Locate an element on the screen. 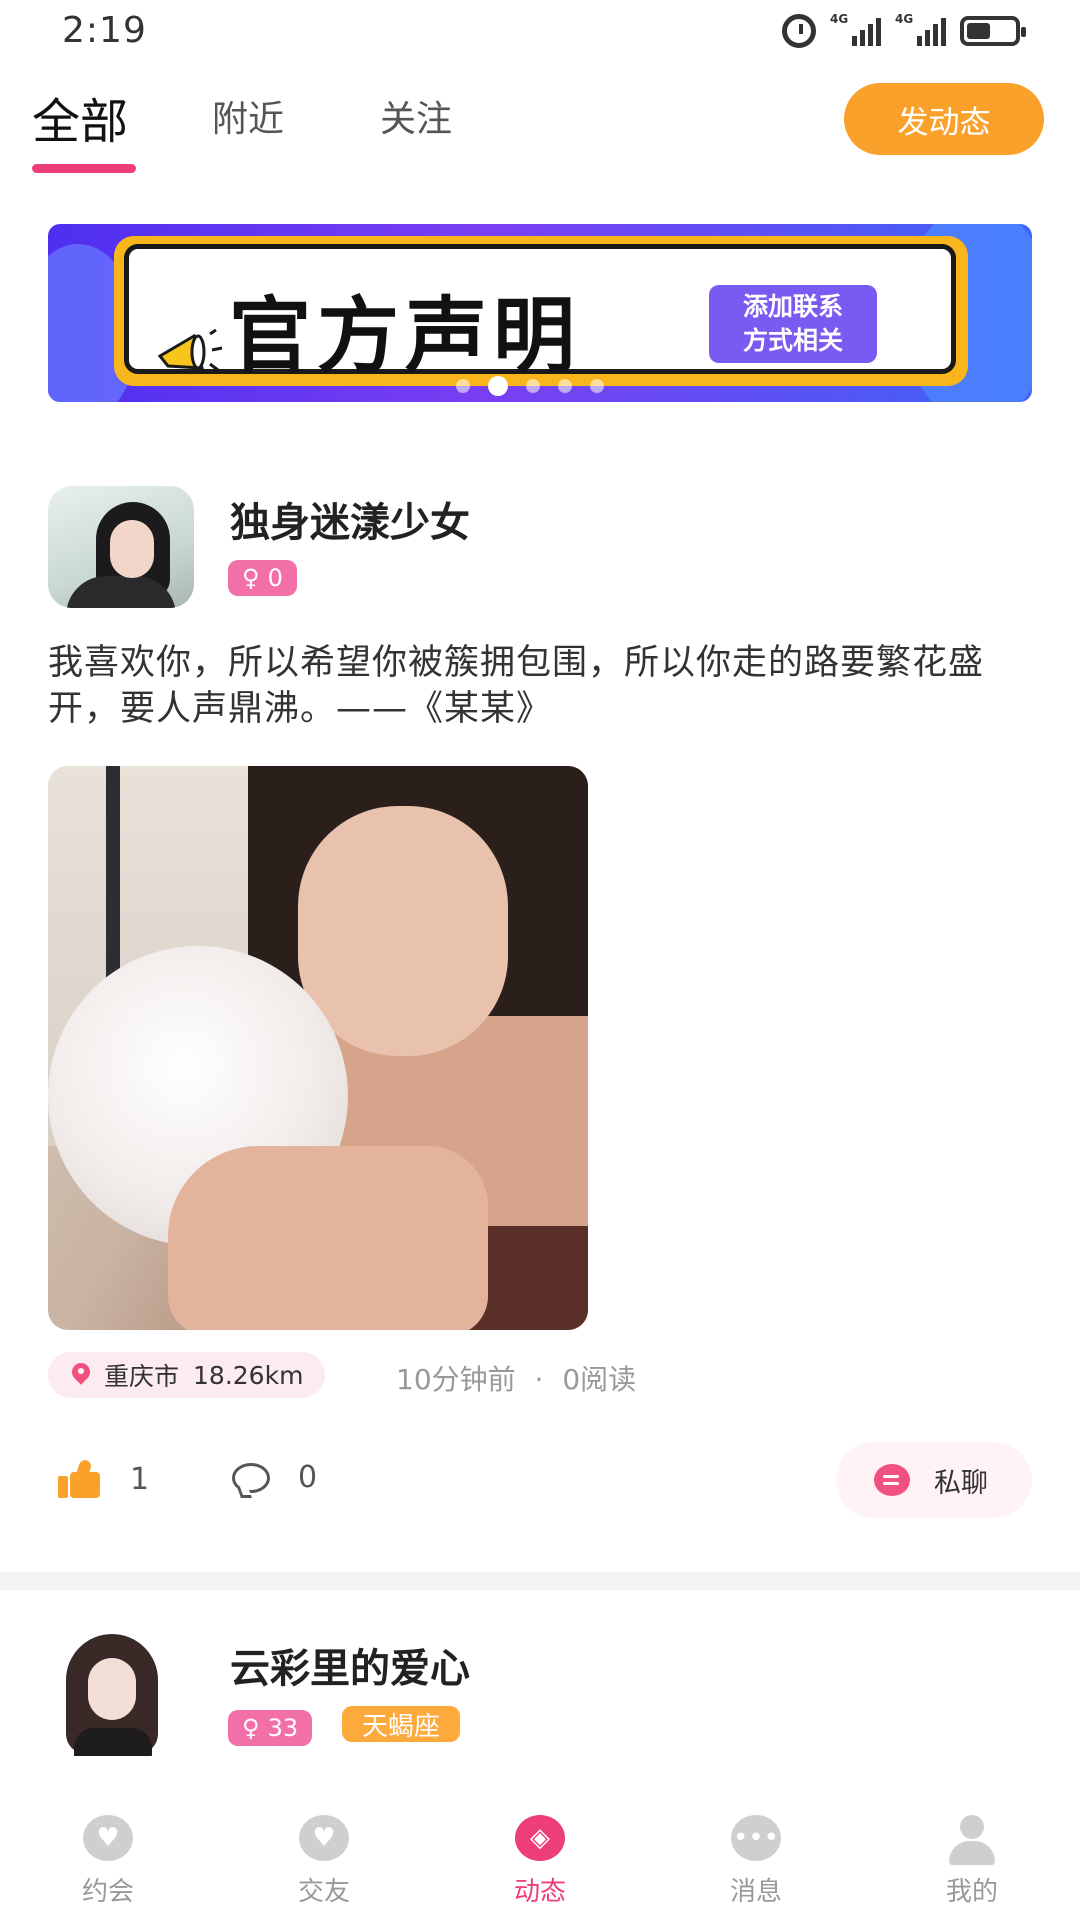  comment-count: 0 is located at coordinates (308, 1477).